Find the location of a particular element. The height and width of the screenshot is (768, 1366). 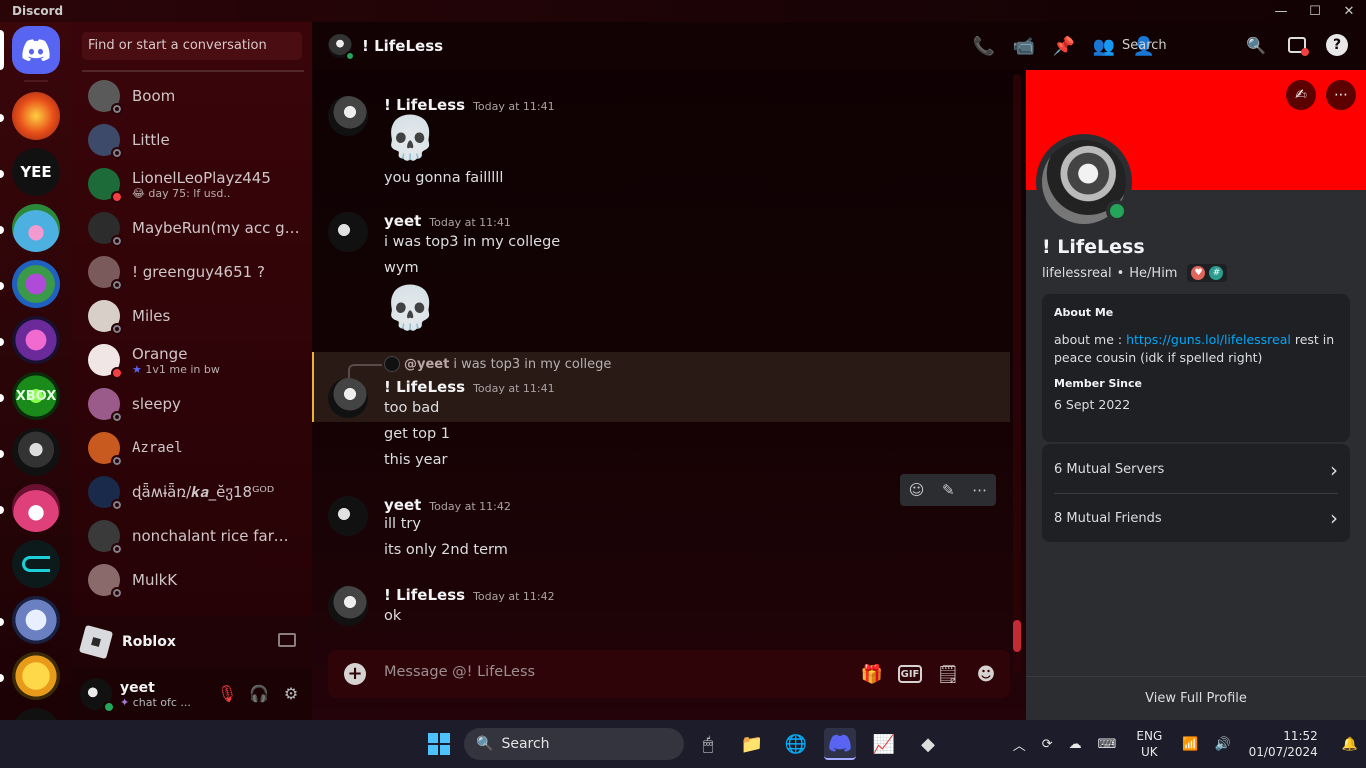

dm-search-input: Find or start a conversation is located at coordinates (192, 46).